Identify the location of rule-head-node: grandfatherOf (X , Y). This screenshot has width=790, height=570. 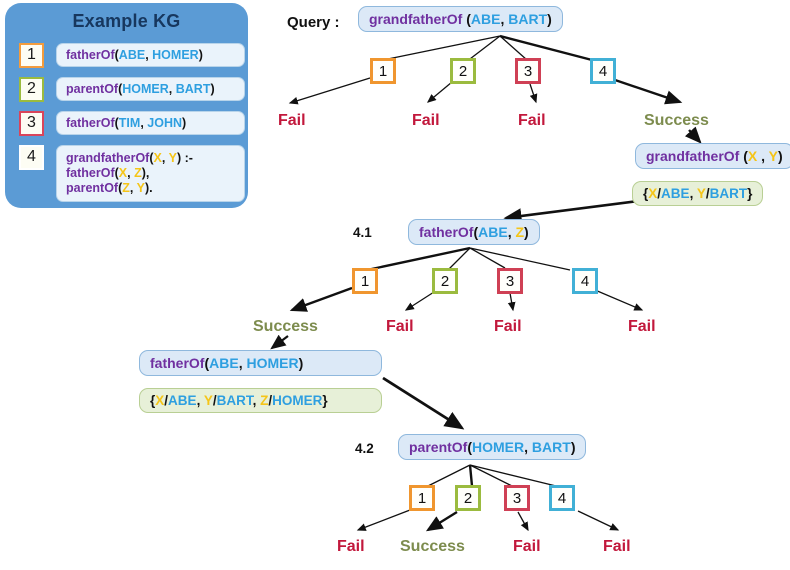
(712, 156).